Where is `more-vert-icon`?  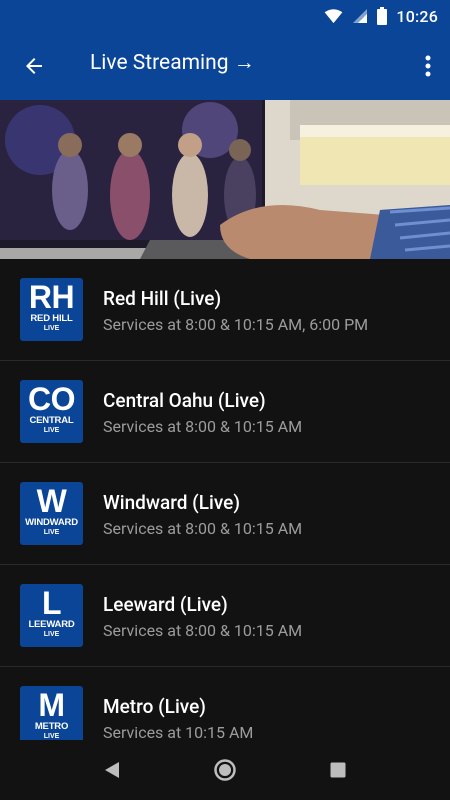 more-vert-icon is located at coordinates (428, 66).